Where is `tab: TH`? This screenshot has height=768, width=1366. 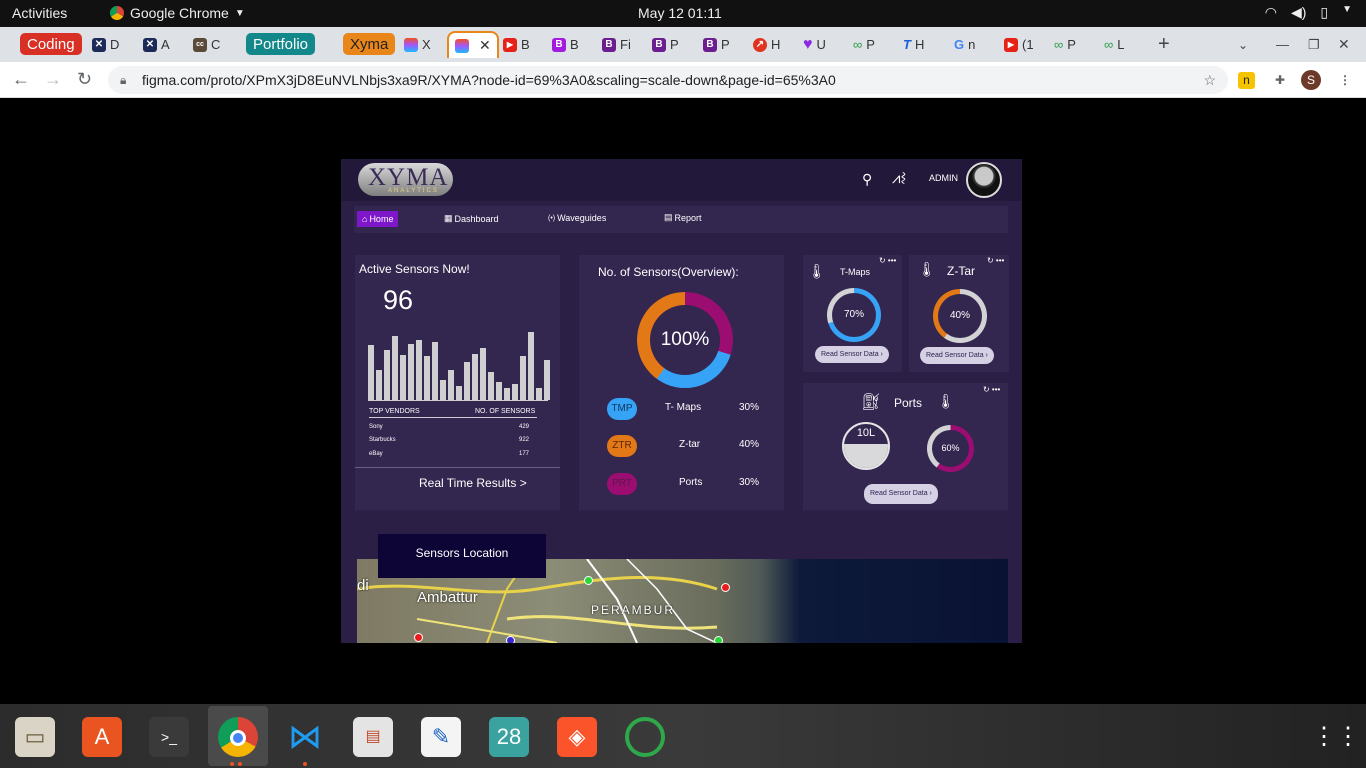 tab: TH is located at coordinates (913, 44).